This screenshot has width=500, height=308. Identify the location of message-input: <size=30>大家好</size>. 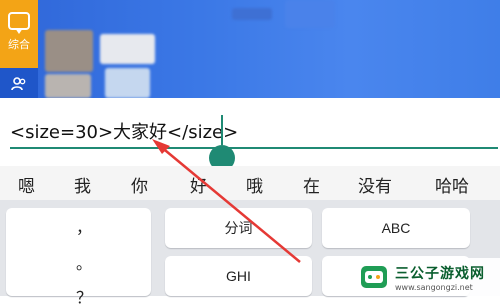
(124, 131).